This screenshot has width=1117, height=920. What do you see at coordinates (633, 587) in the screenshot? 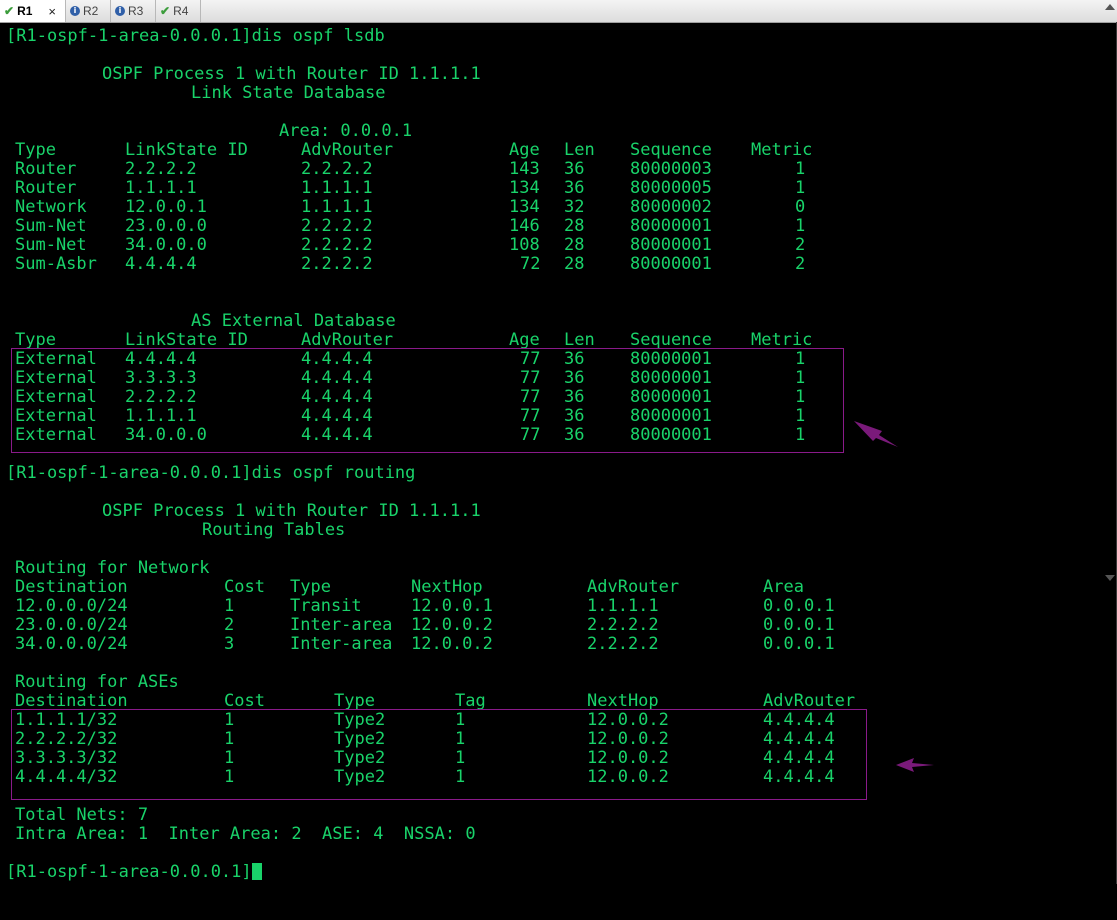
I see `column-header: AdvRouter` at bounding box center [633, 587].